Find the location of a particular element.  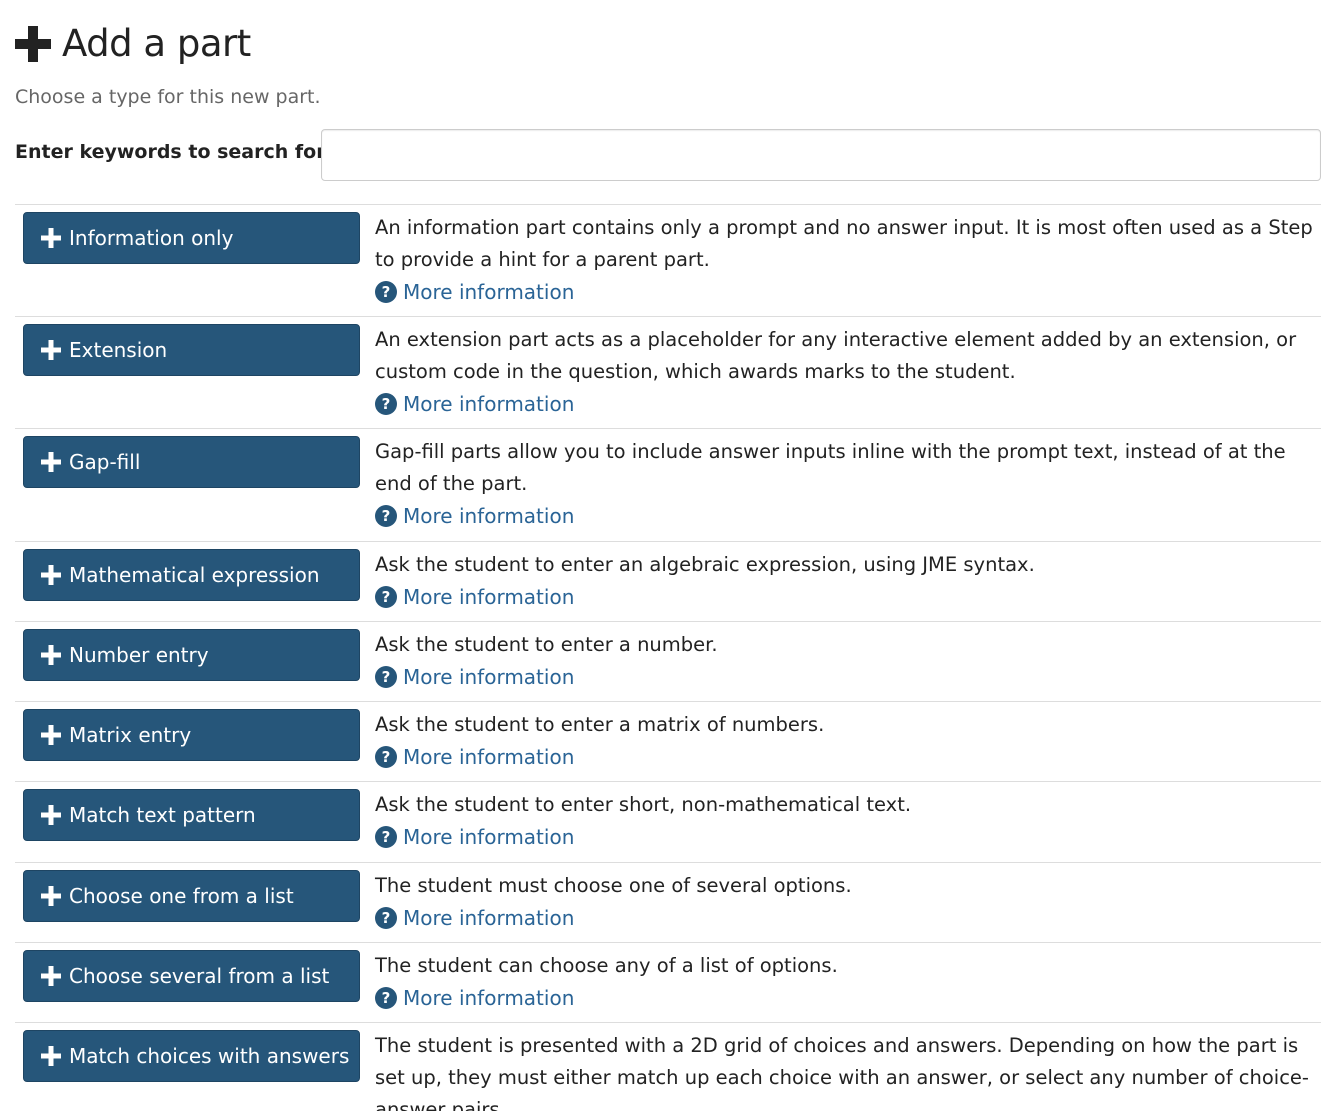

add-part-button-label: Match choices with answers is located at coordinates (209, 1056).